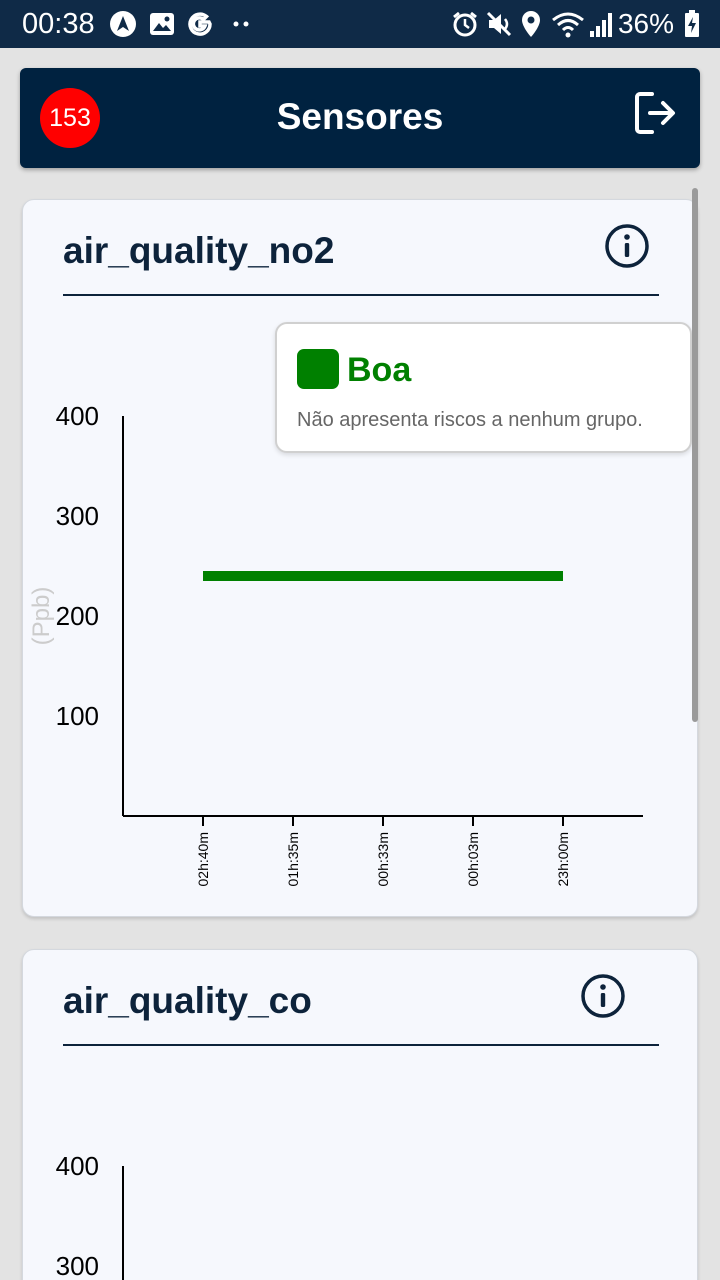 The height and width of the screenshot is (1280, 720). Describe the element at coordinates (77, 716) in the screenshot. I see `y-tick-label: 100` at that location.